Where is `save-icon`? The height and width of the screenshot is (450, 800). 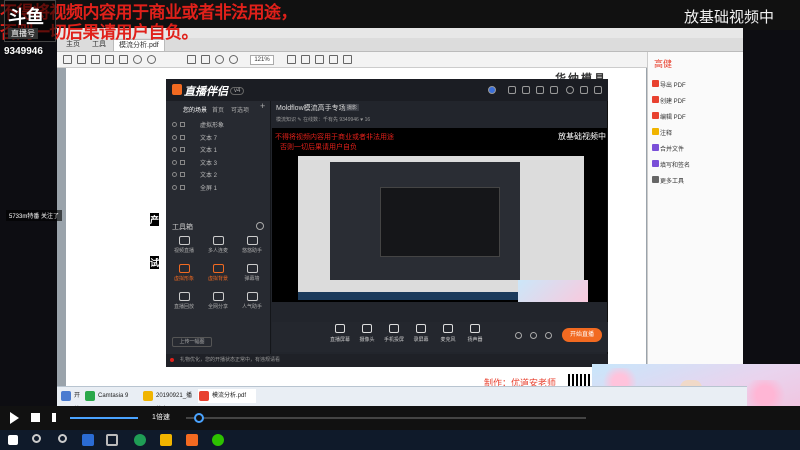
save-icon is located at coordinates (67, 59).